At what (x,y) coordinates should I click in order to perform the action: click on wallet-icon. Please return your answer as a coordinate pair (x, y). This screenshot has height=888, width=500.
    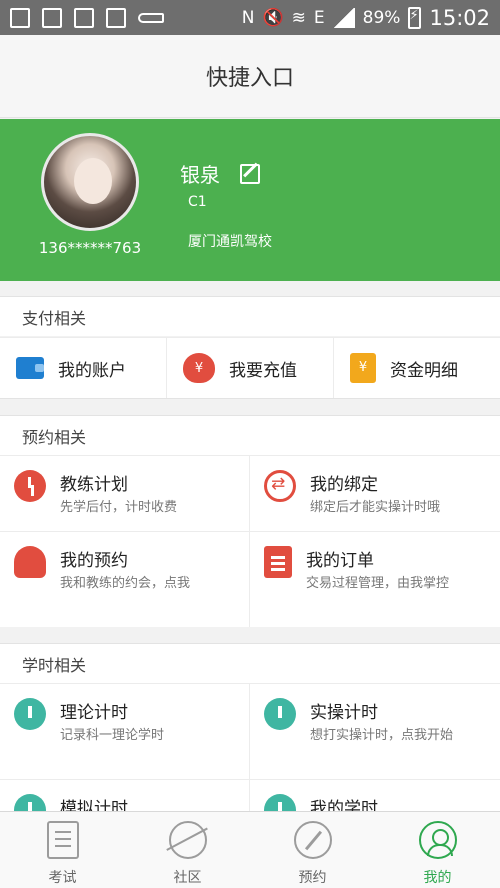
    Looking at the image, I should click on (30, 368).